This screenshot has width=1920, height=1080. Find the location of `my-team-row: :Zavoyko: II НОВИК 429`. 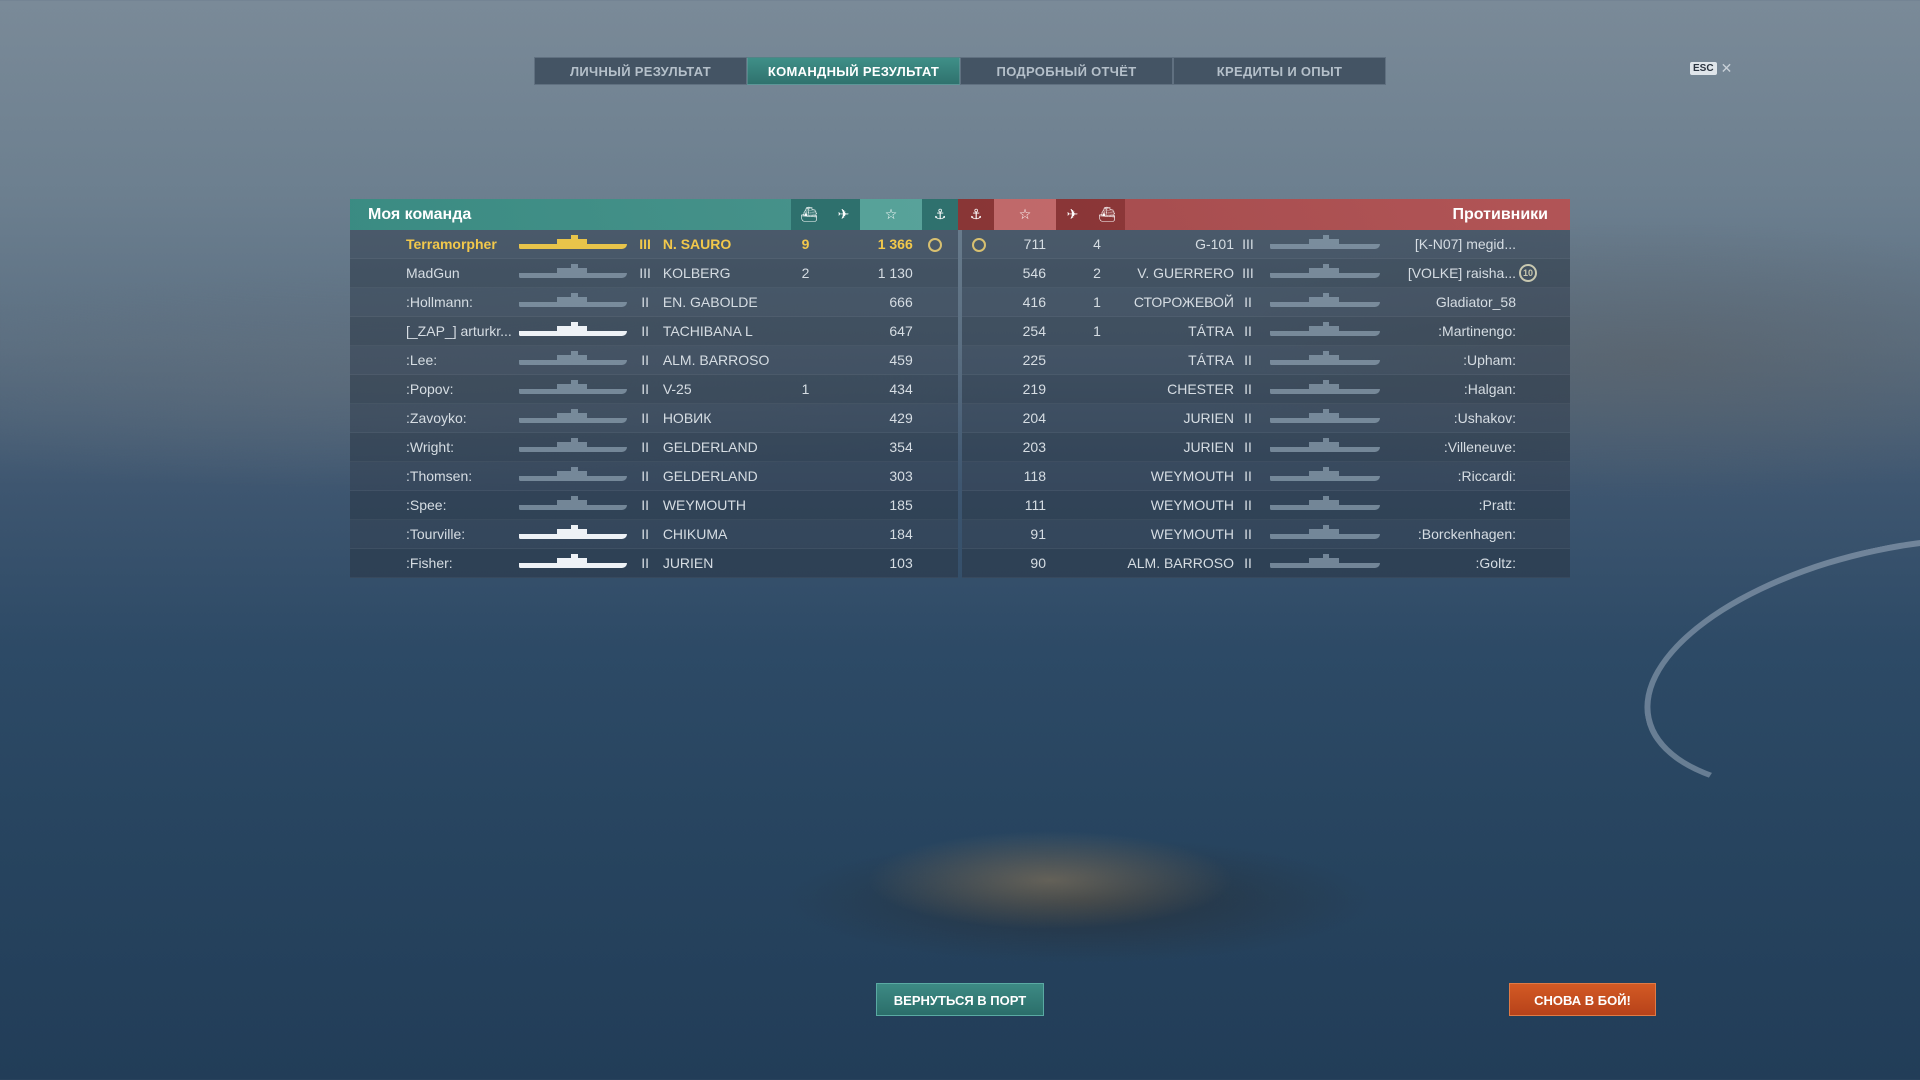

my-team-row: :Zavoyko: II НОВИК 429 is located at coordinates (654, 418).